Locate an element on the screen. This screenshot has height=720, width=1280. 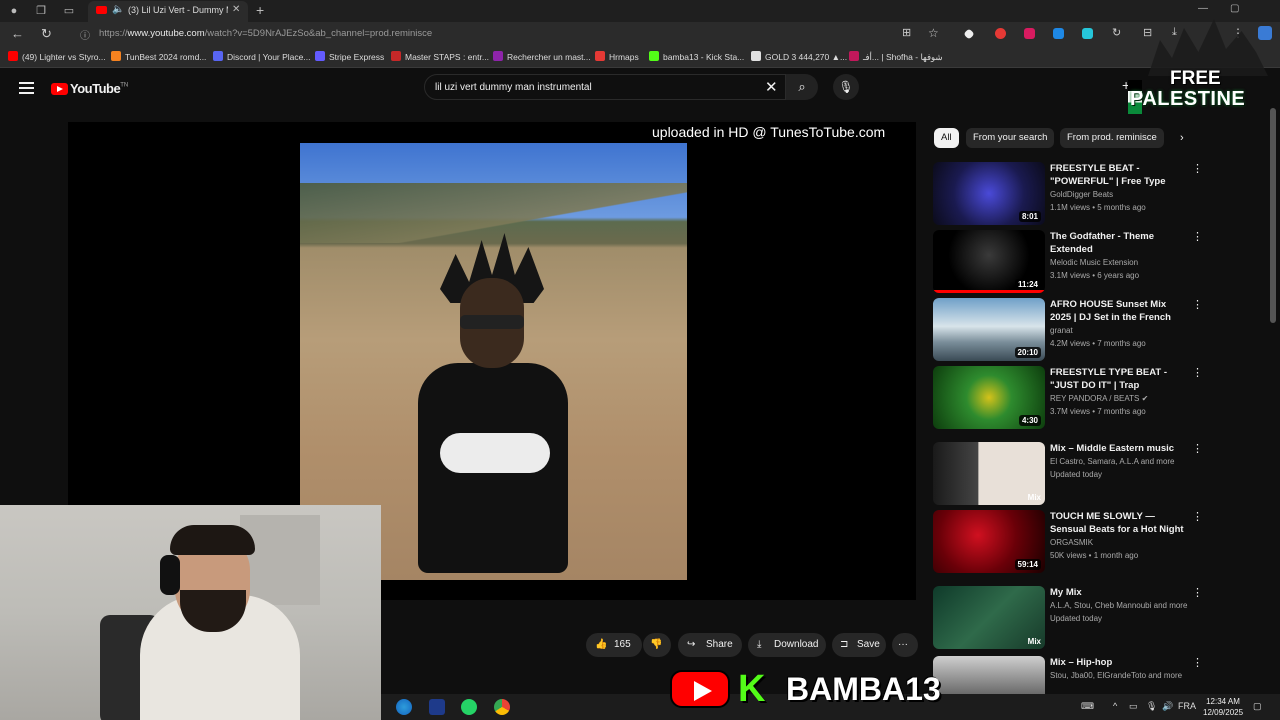
channel-name: granat is located at coordinates (1120, 330).